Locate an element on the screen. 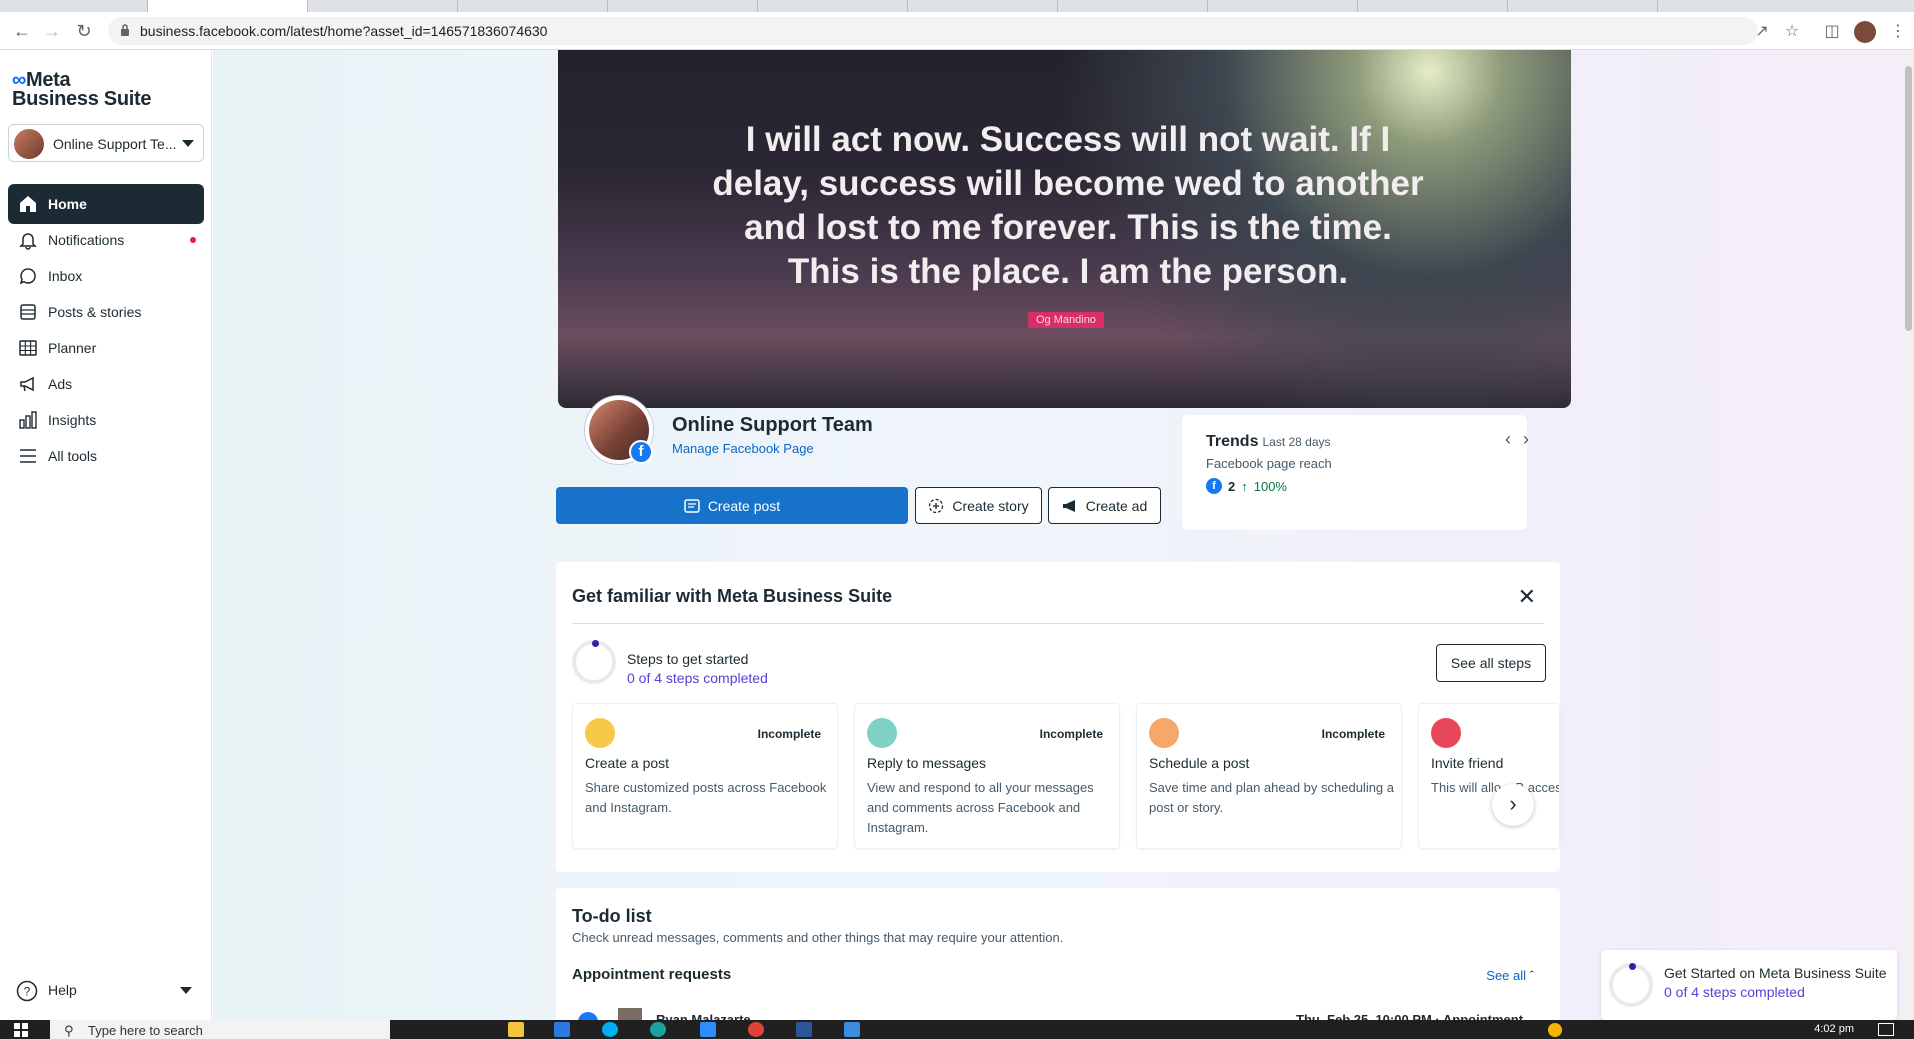 This screenshot has height=1039, width=1914. create-story-button: Create story is located at coordinates (978, 505).